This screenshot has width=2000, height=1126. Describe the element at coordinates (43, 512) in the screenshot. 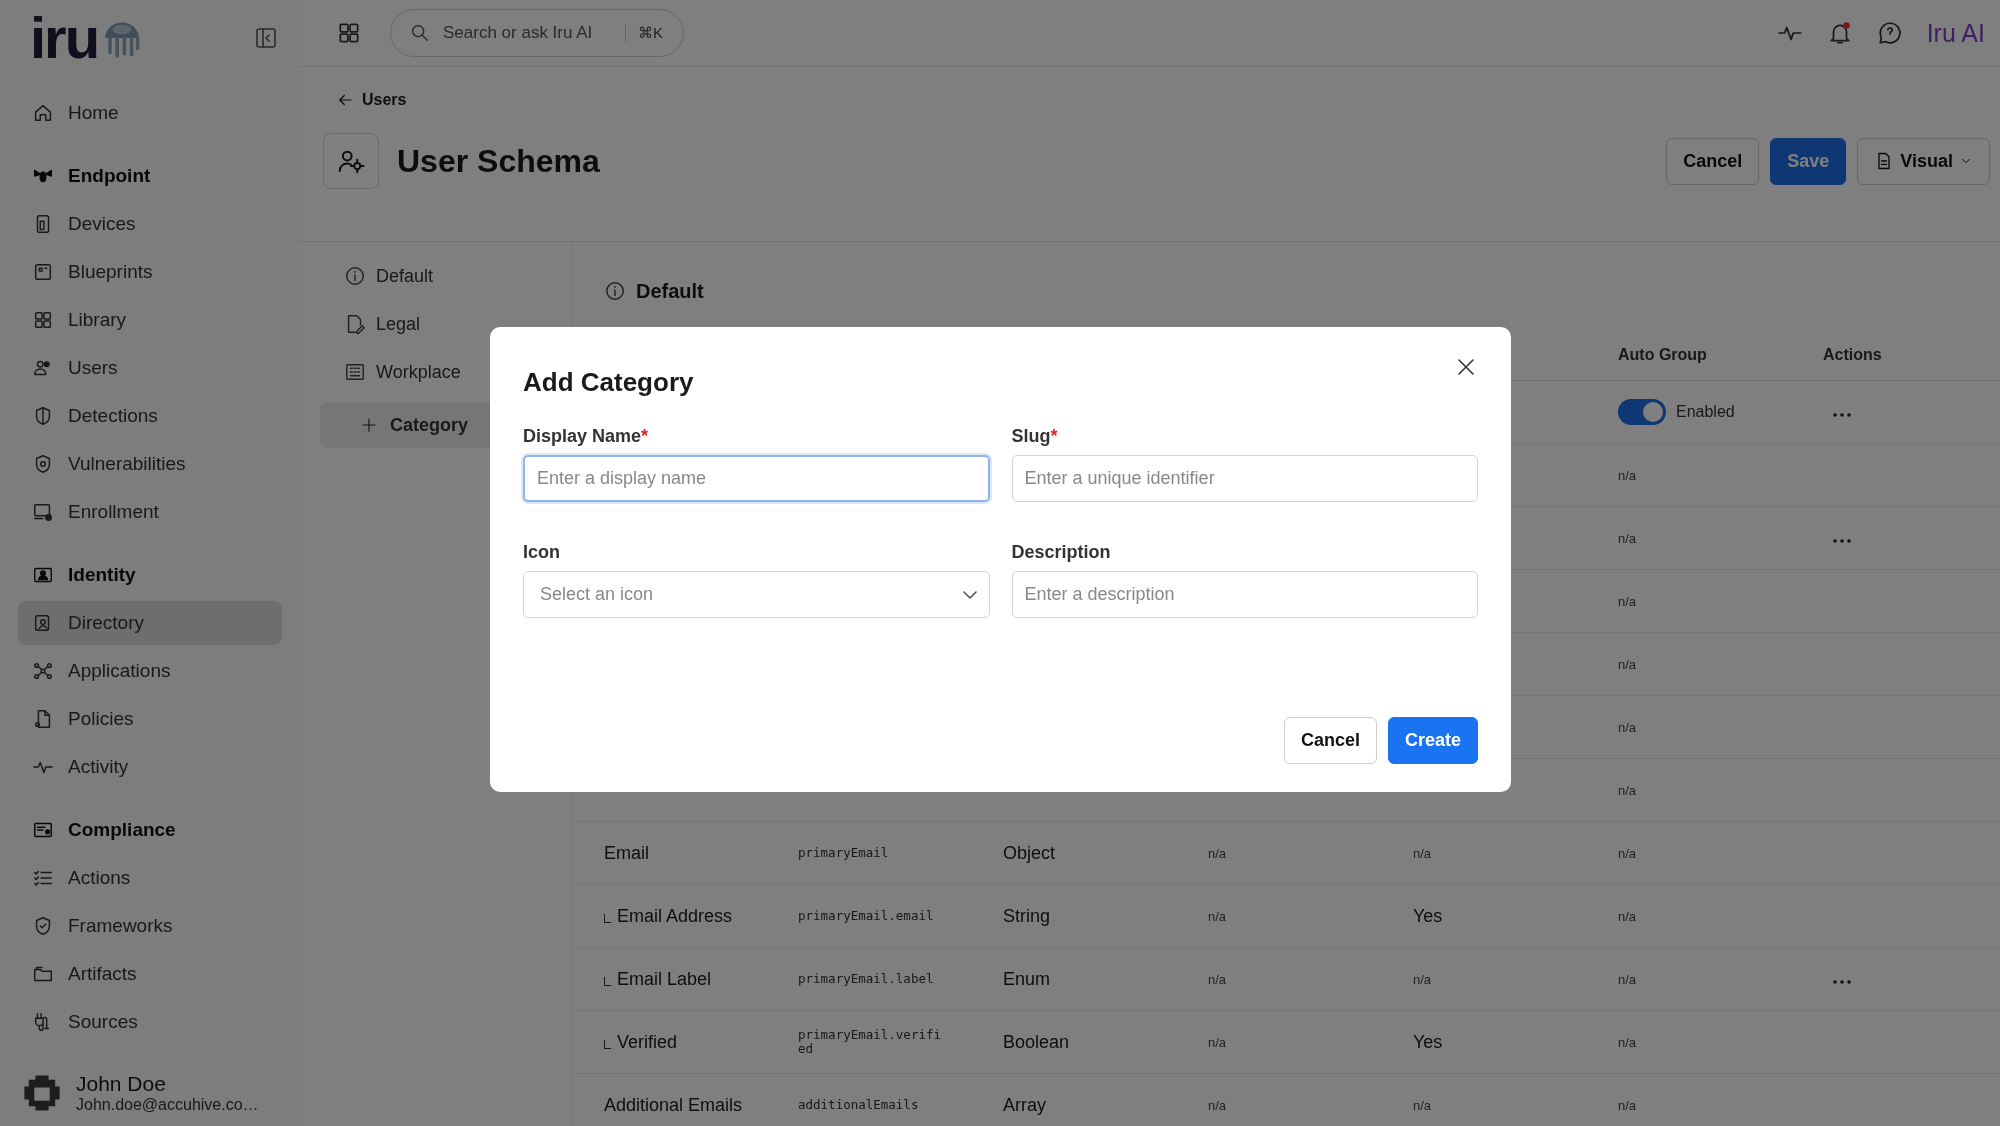

I see `monitor-icon` at that location.